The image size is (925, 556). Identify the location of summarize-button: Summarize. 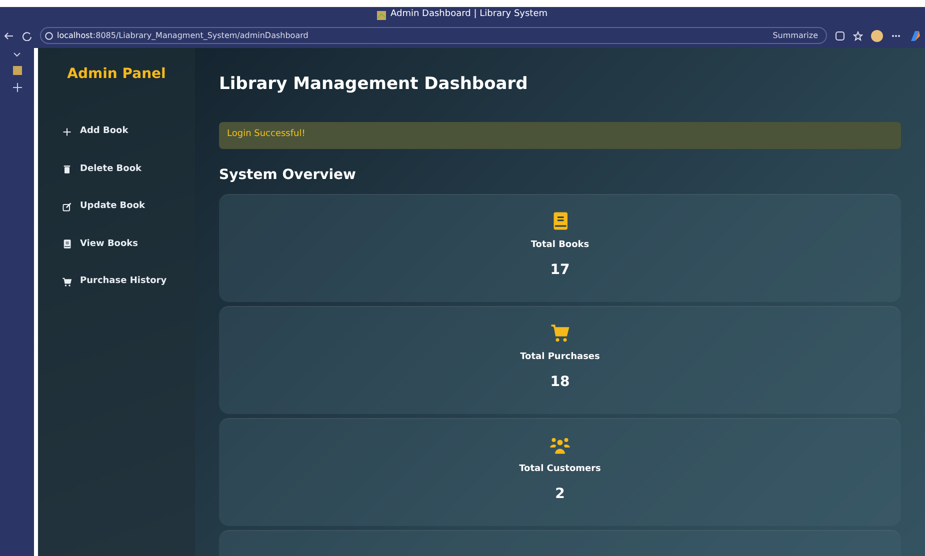
(795, 36).